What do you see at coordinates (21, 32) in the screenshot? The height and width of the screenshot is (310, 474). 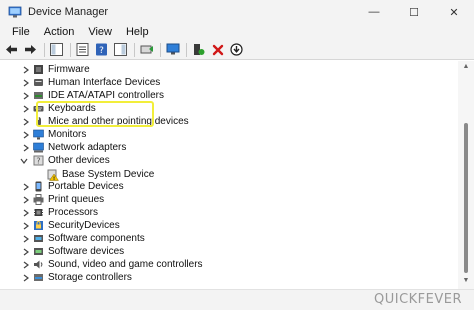 I see `menu-file: File` at bounding box center [21, 32].